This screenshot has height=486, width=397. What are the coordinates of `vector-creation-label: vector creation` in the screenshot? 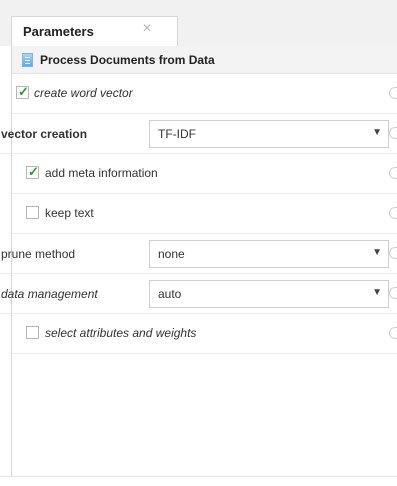 It's located at (44, 134).